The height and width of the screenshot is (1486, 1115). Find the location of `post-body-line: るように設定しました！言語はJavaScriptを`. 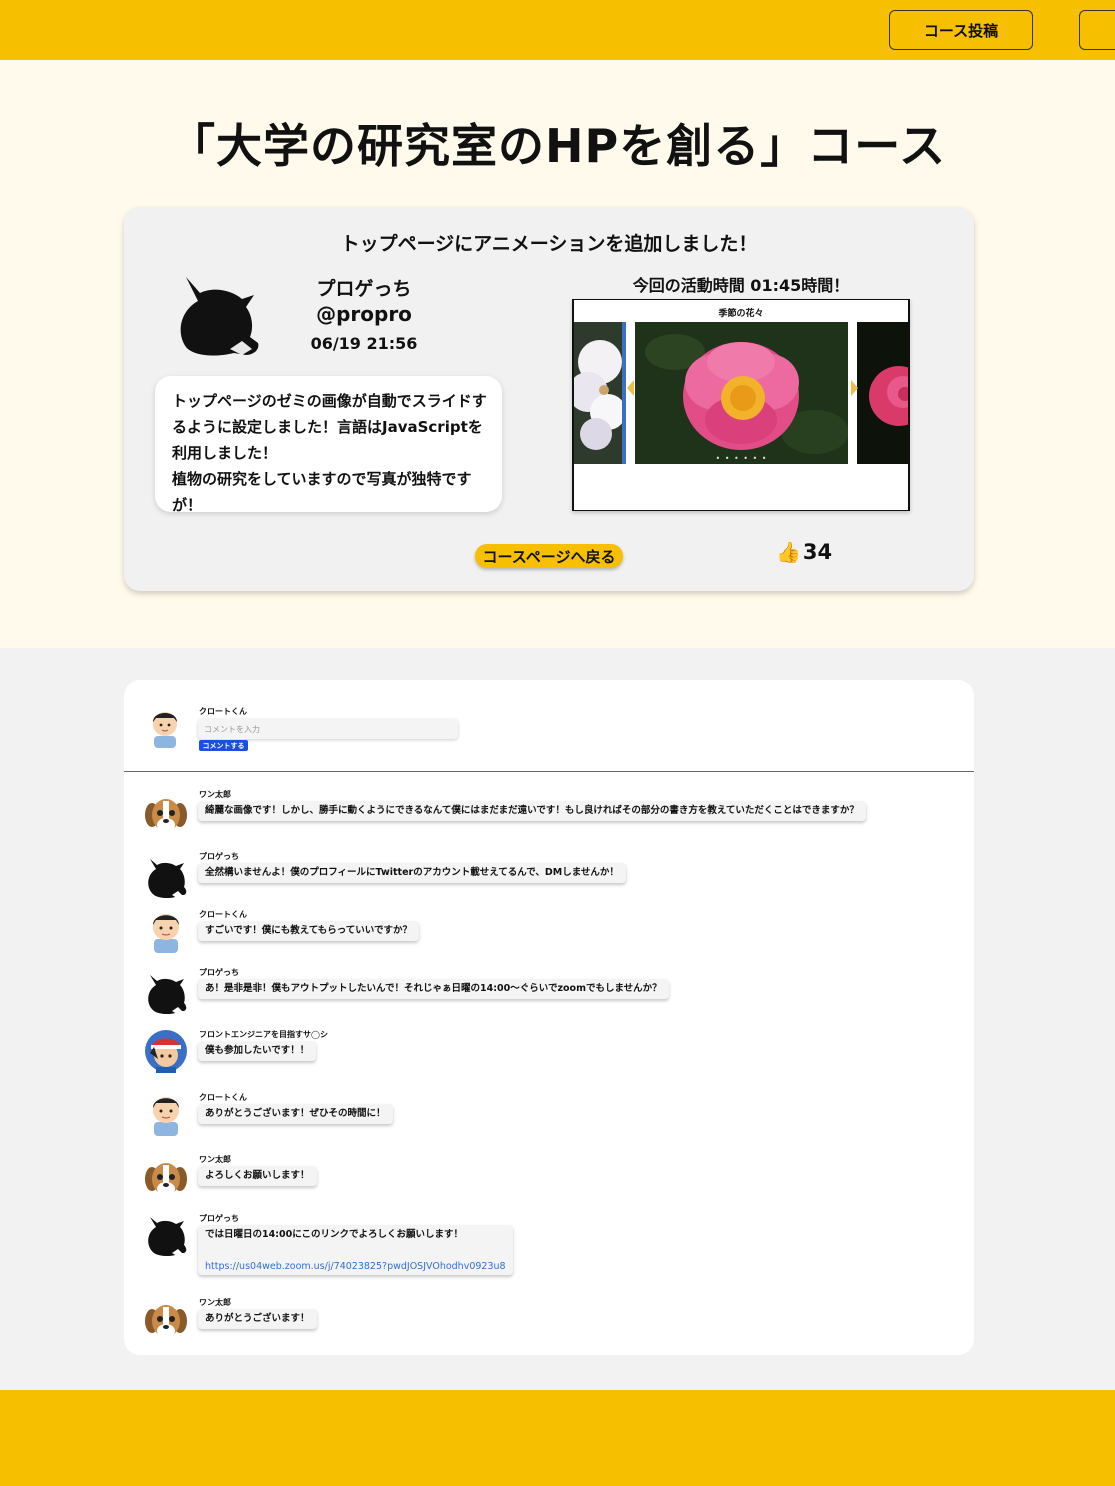

post-body-line: るように設定しました！言語はJavaScriptを is located at coordinates (327, 427).